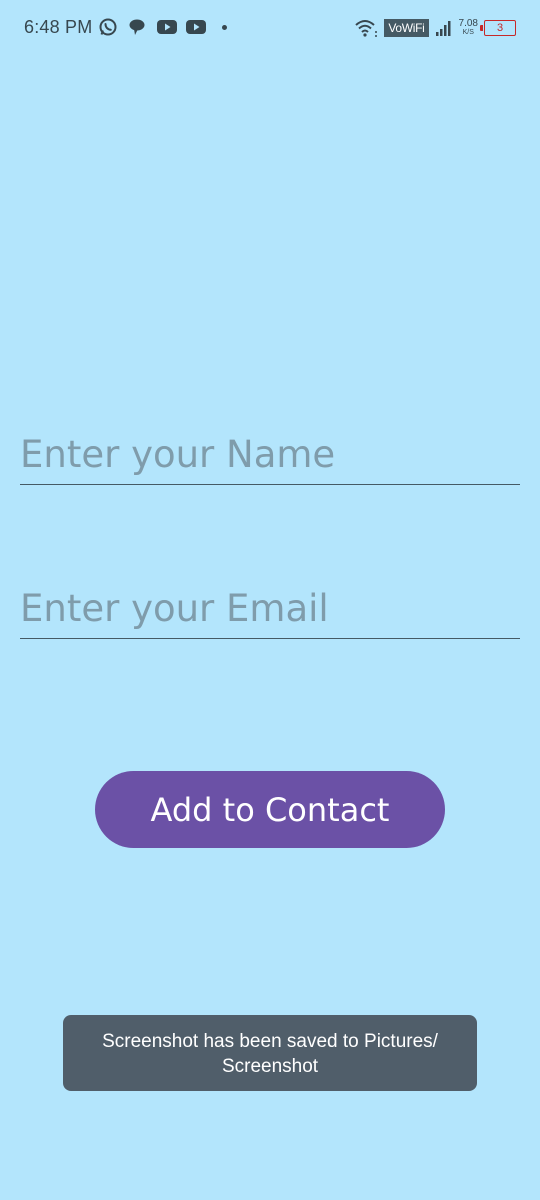 This screenshot has height=1200, width=540. I want to click on signal-icon, so click(444, 28).